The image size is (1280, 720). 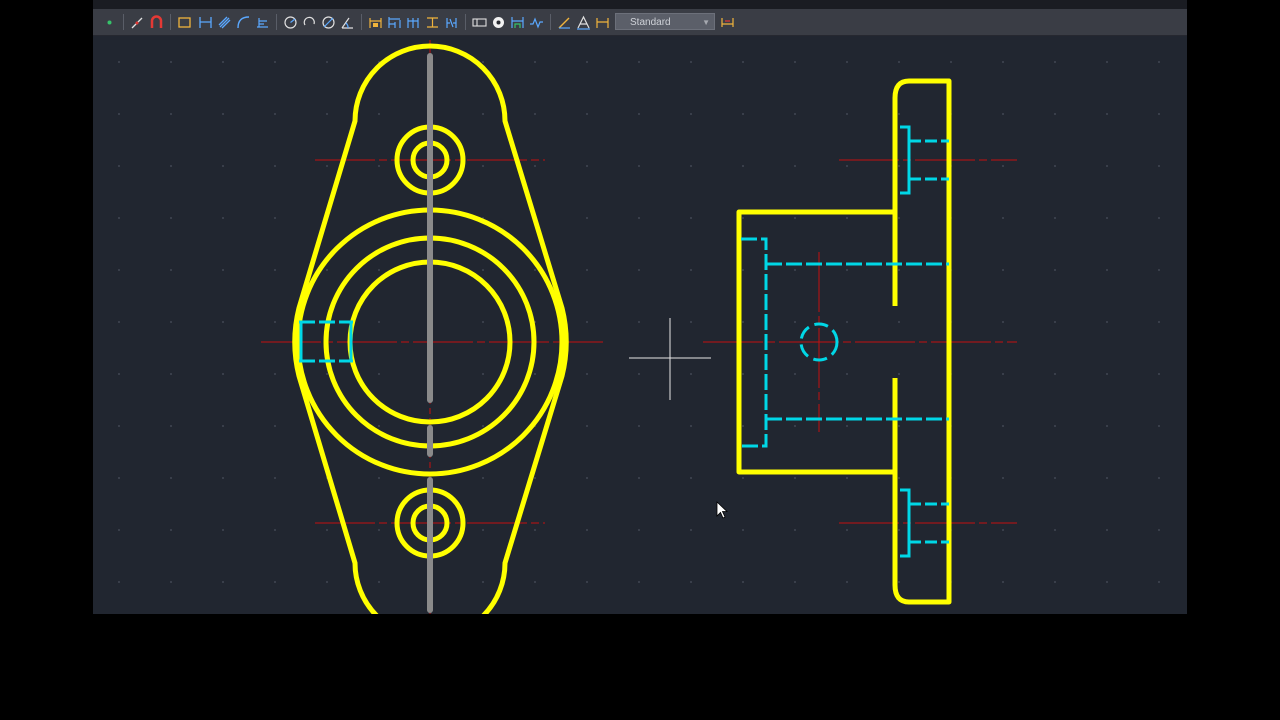 What do you see at coordinates (137, 22) in the screenshot?
I see `fillet-icon` at bounding box center [137, 22].